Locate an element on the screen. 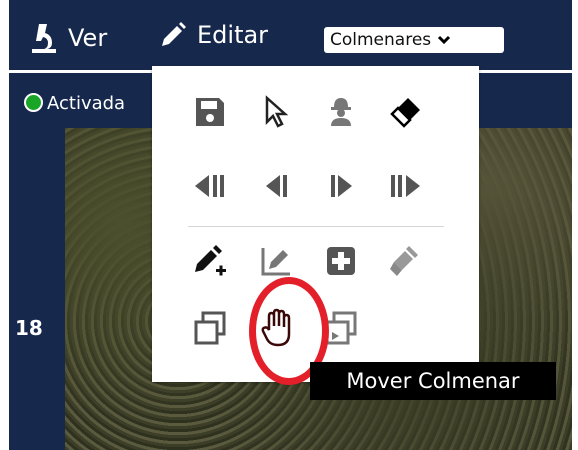  editar-menu: Editar is located at coordinates (213, 35).